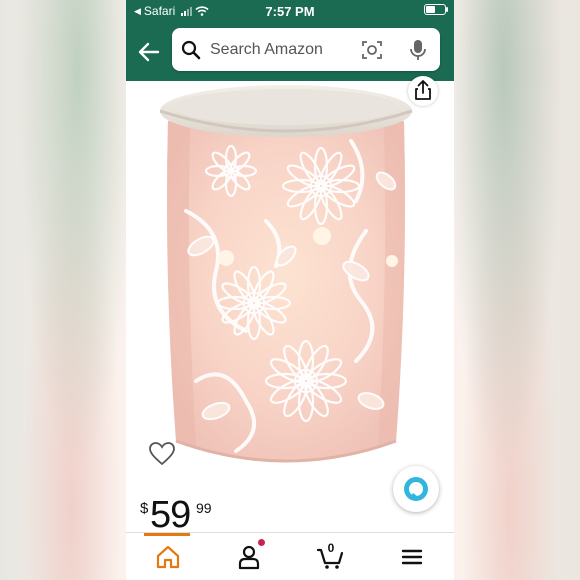 Image resolution: width=580 pixels, height=580 pixels. I want to click on cart-count: 0, so click(331, 548).